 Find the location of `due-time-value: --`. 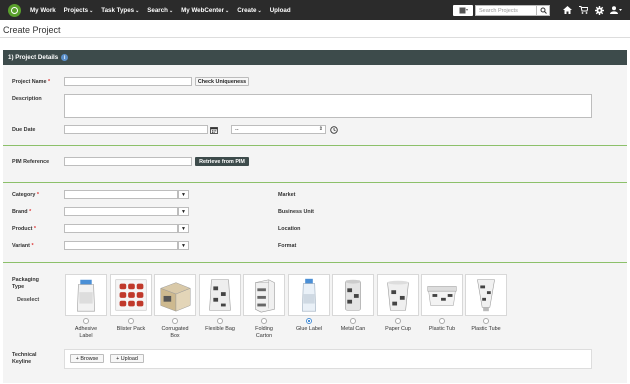

due-time-value: -- is located at coordinates (237, 130).